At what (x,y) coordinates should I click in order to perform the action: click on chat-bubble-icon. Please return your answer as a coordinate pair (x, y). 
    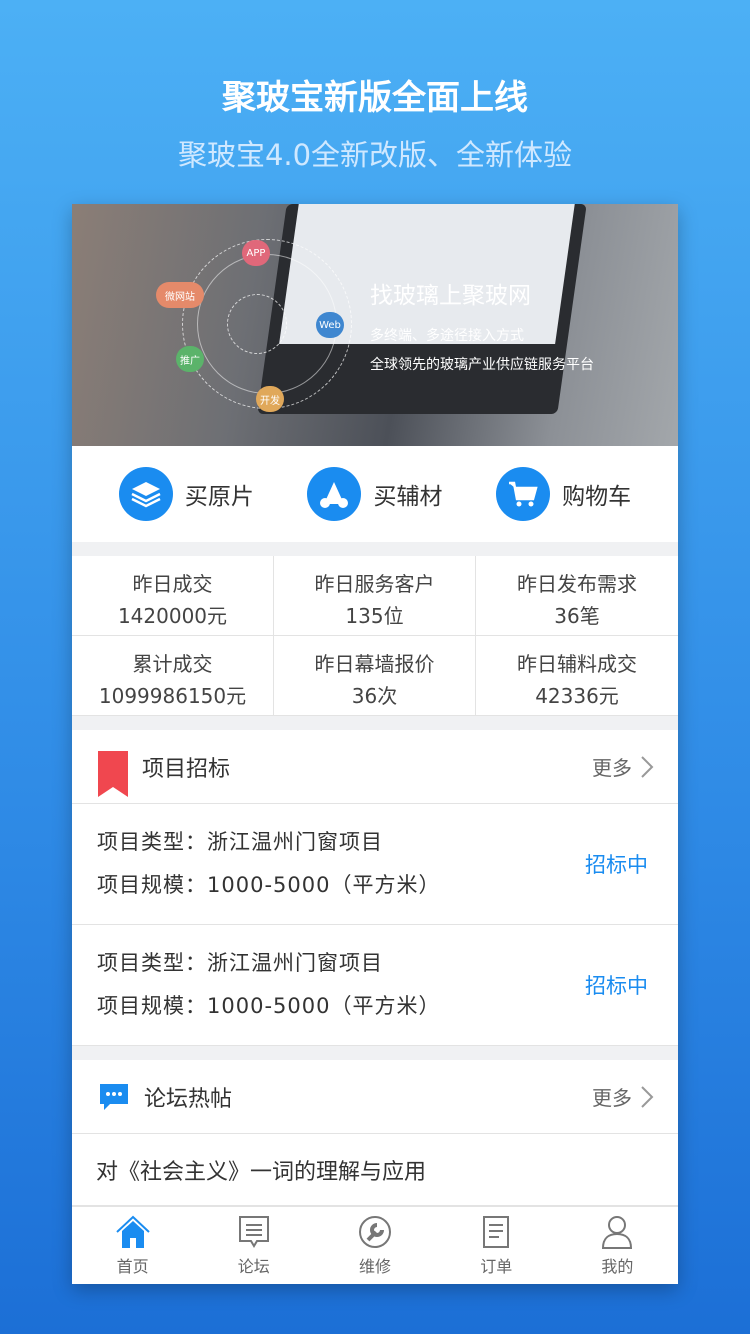
    Looking at the image, I should click on (114, 1096).